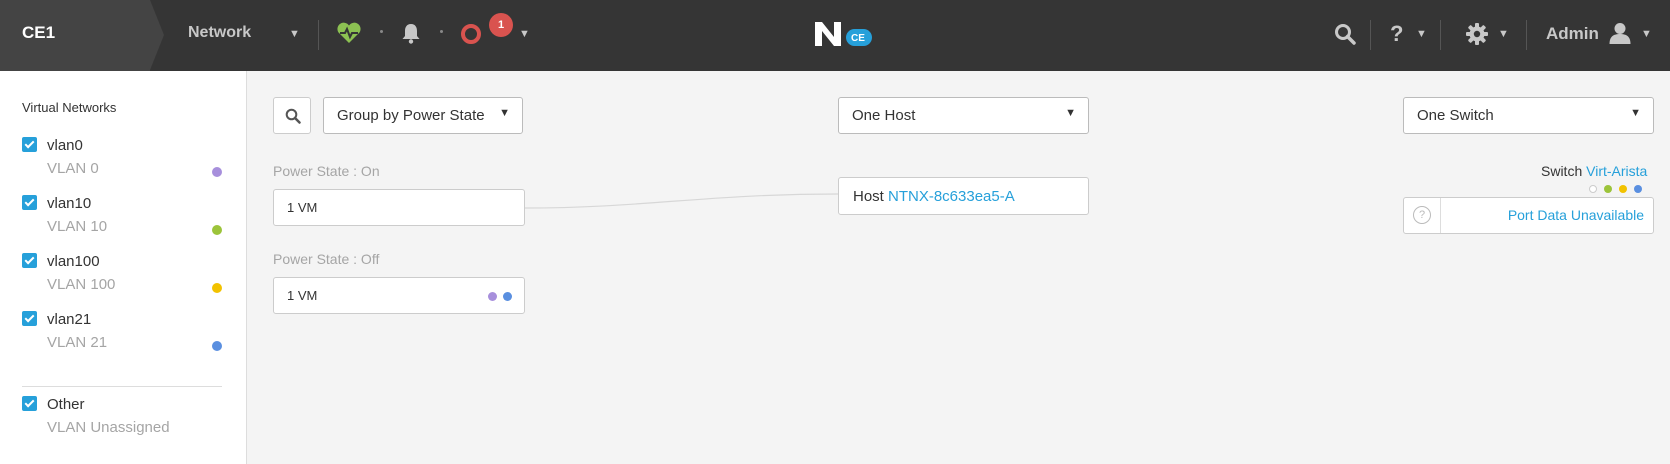 The height and width of the screenshot is (464, 1670). What do you see at coordinates (399, 295) in the screenshot?
I see `vm-group-power-off: 1 VM` at bounding box center [399, 295].